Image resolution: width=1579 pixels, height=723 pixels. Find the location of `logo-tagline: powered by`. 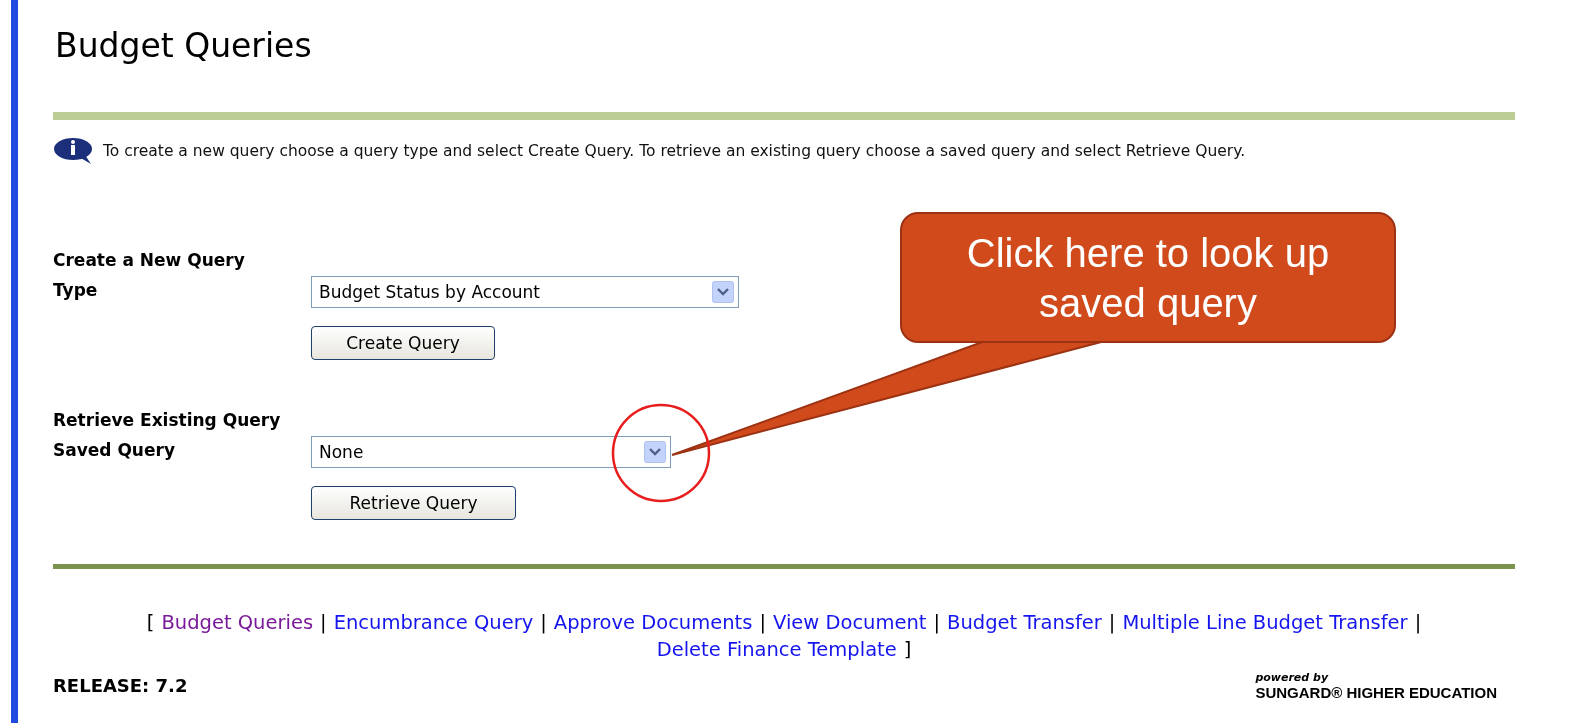

logo-tagline: powered by is located at coordinates (1292, 677).